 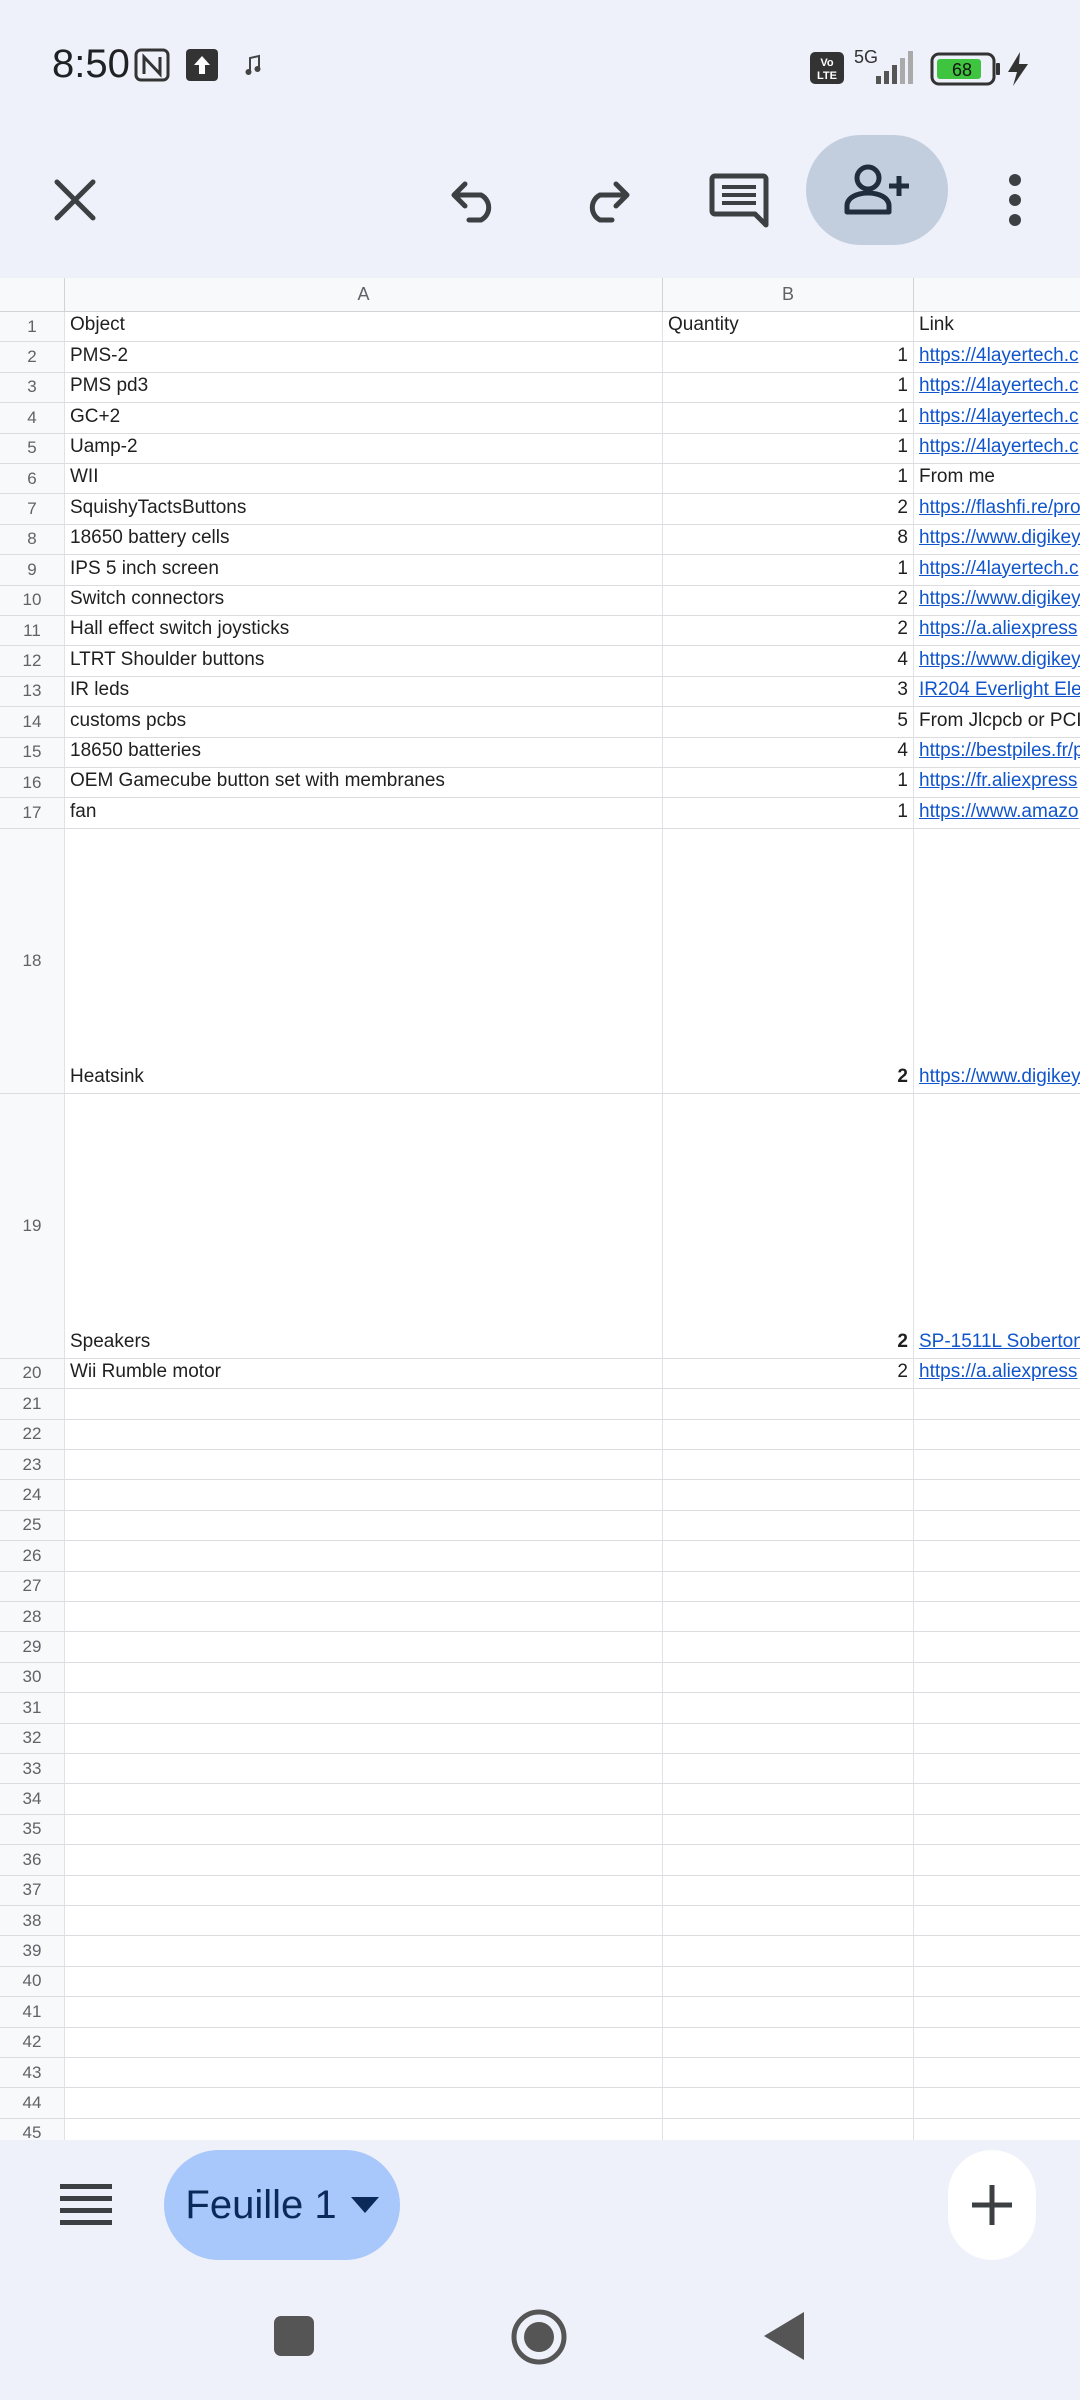 I want to click on row-number: 19, so click(x=32, y=1225).